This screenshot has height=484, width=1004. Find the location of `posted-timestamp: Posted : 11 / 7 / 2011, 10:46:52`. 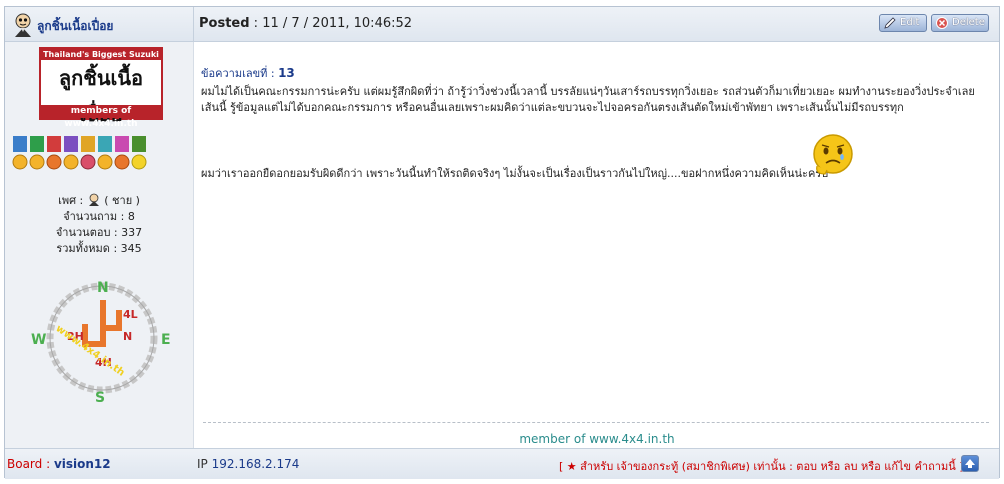

posted-timestamp: Posted : 11 / 7 / 2011, 10:46:52 is located at coordinates (305, 23).